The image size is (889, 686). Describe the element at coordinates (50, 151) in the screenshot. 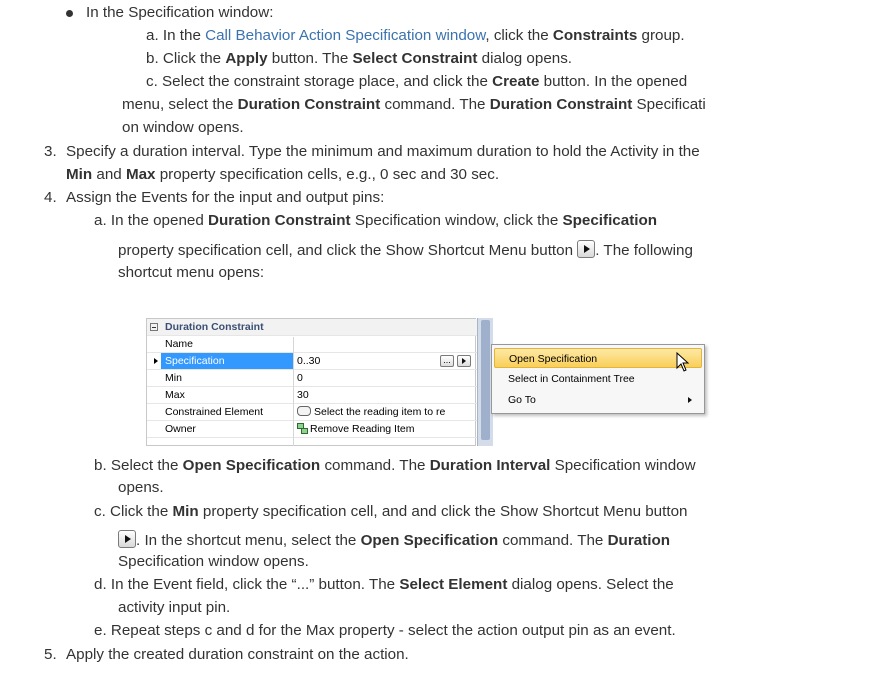

I see `step3-number: 3.` at that location.